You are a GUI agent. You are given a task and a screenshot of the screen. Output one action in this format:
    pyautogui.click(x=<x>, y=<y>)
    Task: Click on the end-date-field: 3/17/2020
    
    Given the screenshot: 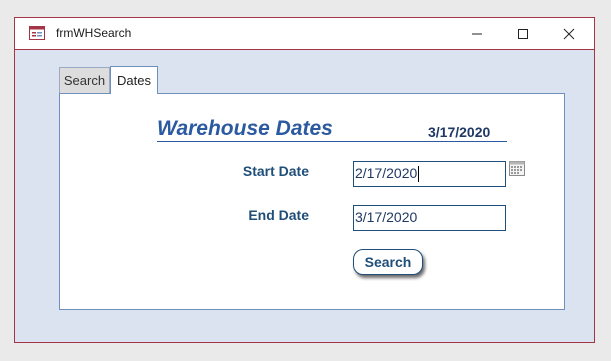 What is the action you would take?
    pyautogui.click(x=429, y=218)
    